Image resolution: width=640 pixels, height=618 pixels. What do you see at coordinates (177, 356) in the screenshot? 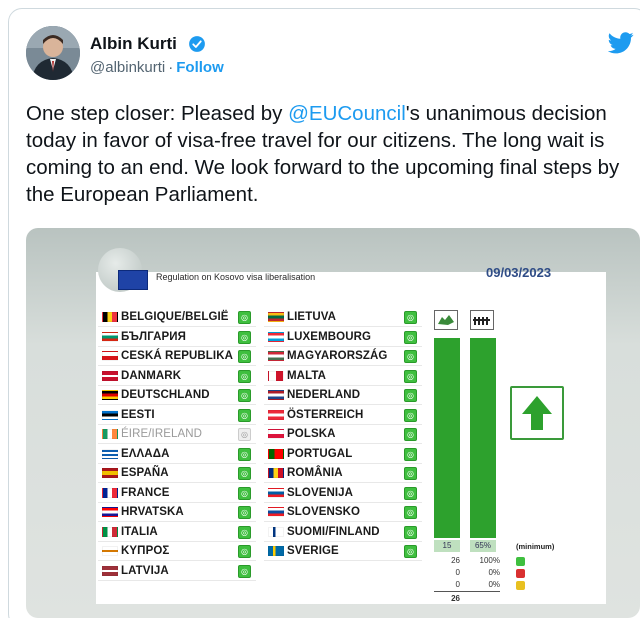
I see `country-row: CESKÁ REPUBLIKA` at bounding box center [177, 356].